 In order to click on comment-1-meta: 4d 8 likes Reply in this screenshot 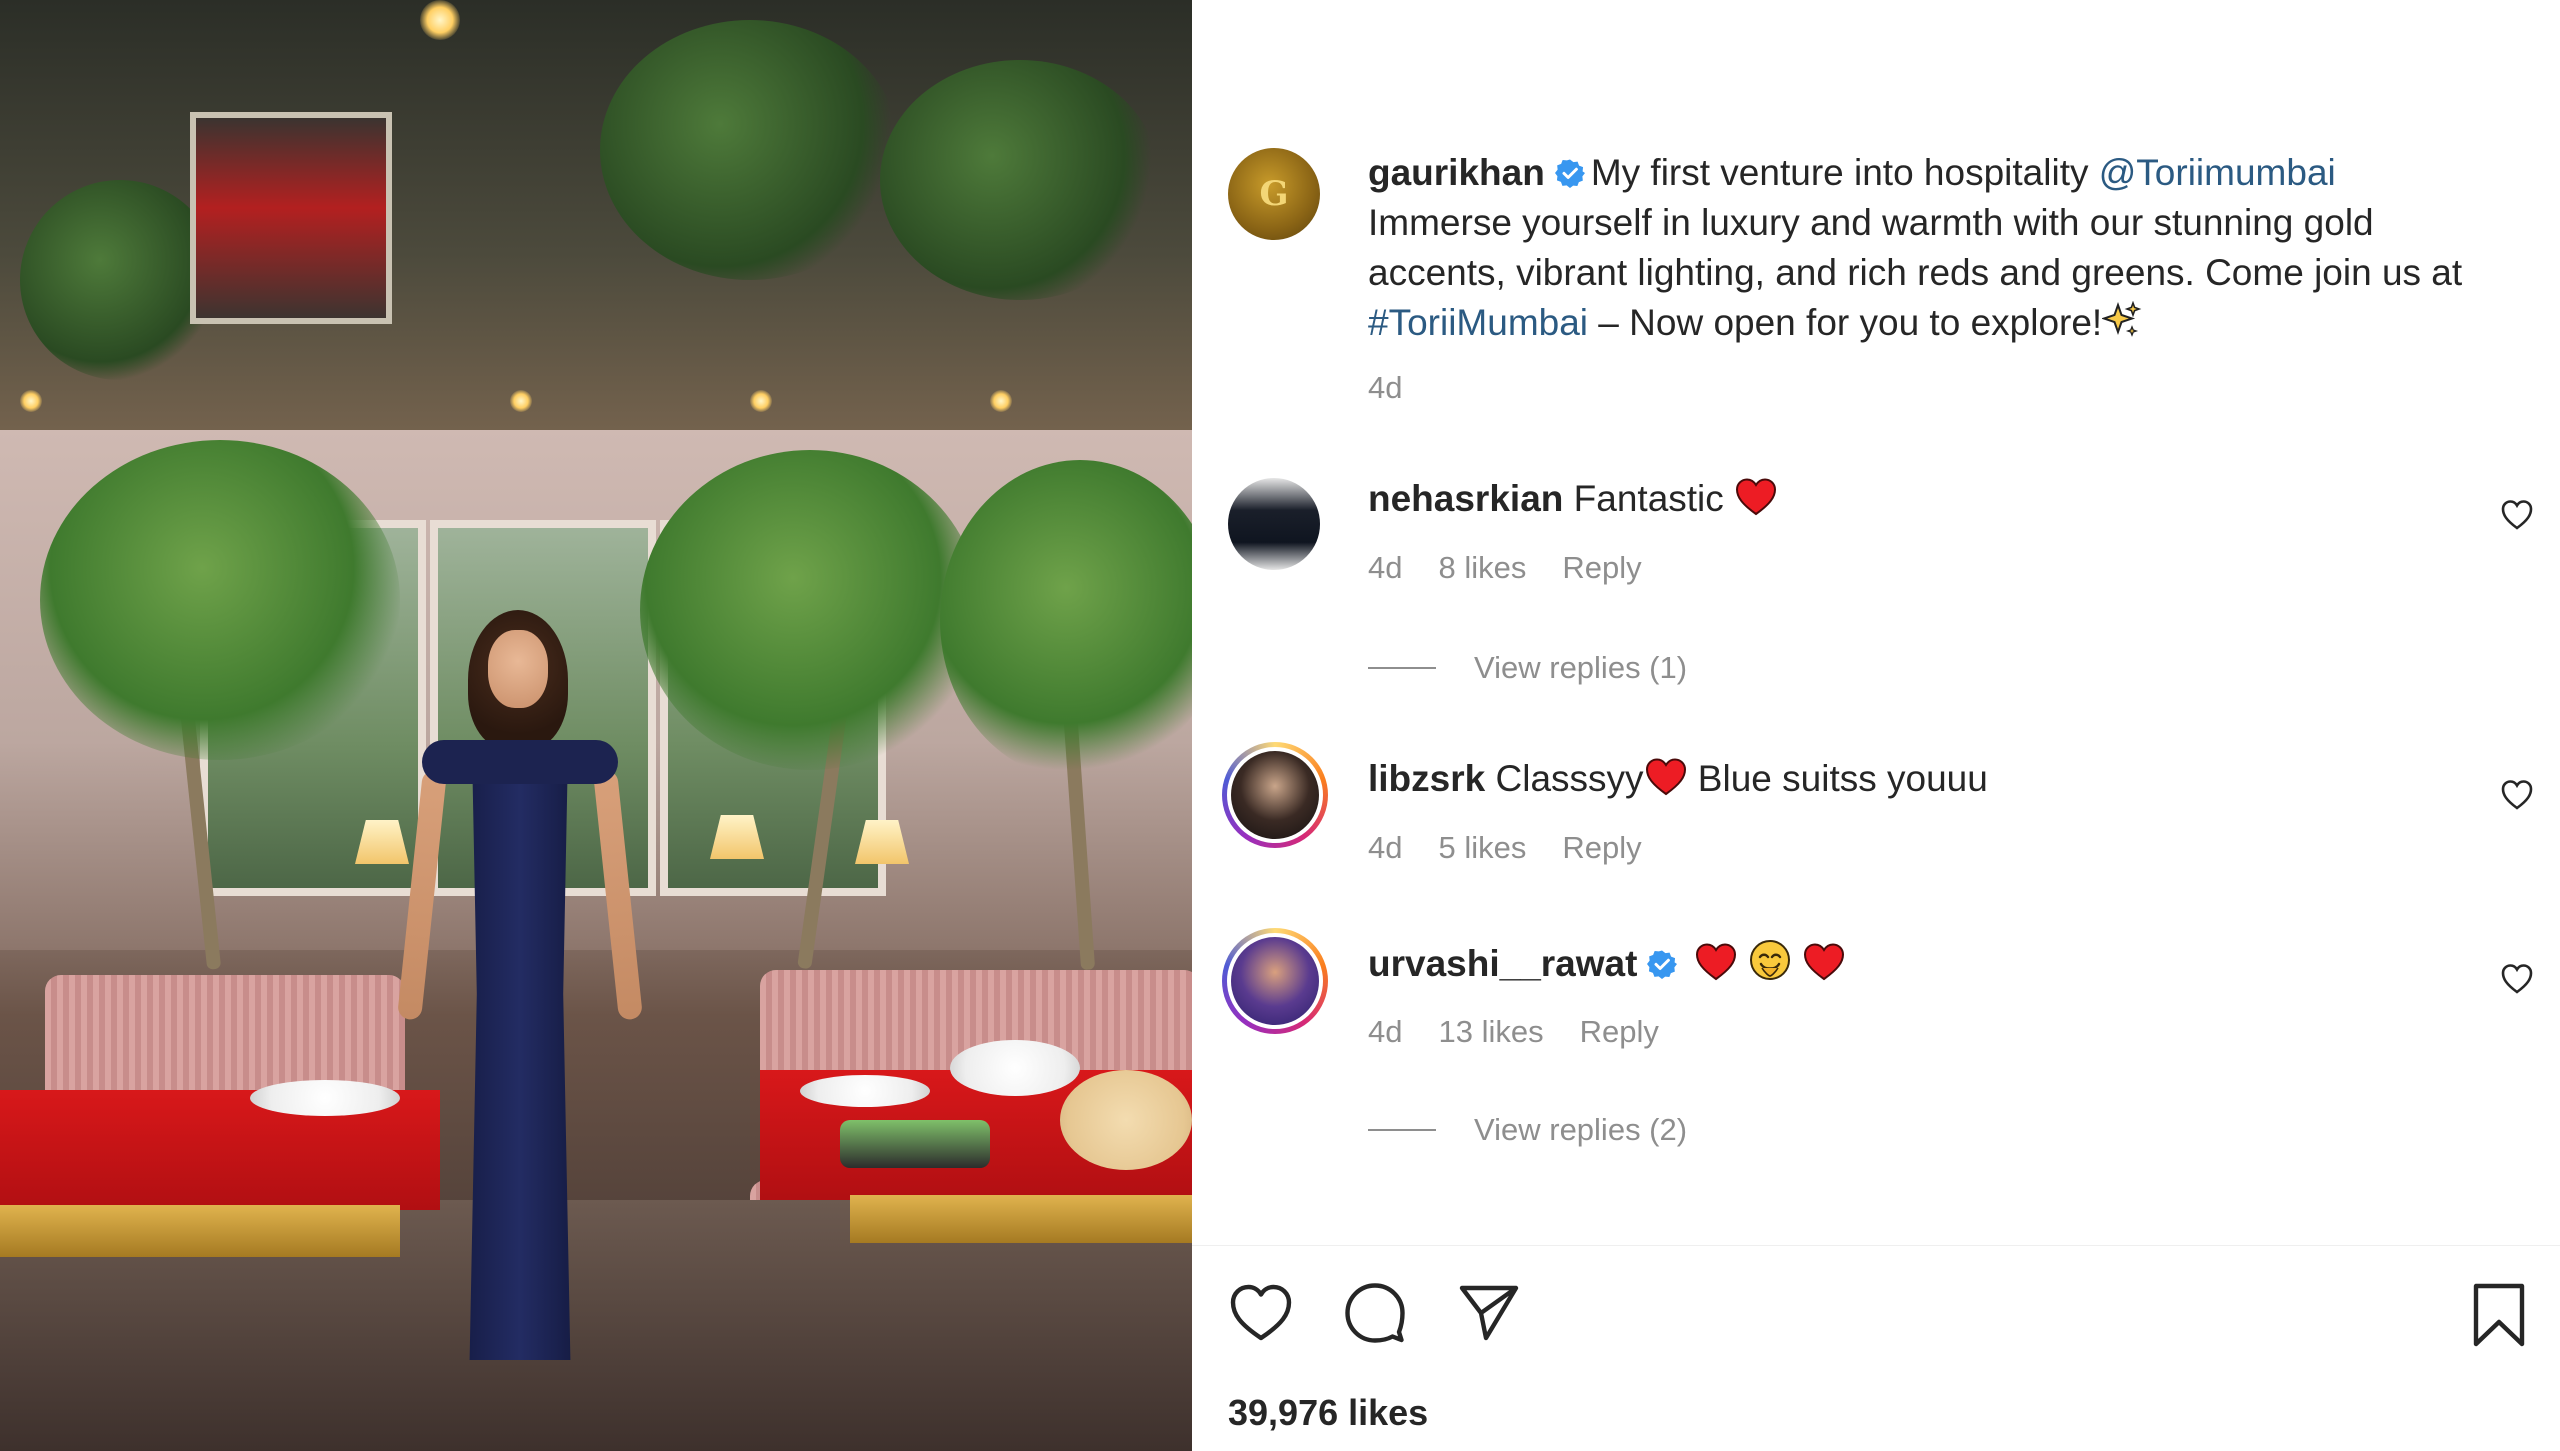, I will do `click(1505, 568)`.